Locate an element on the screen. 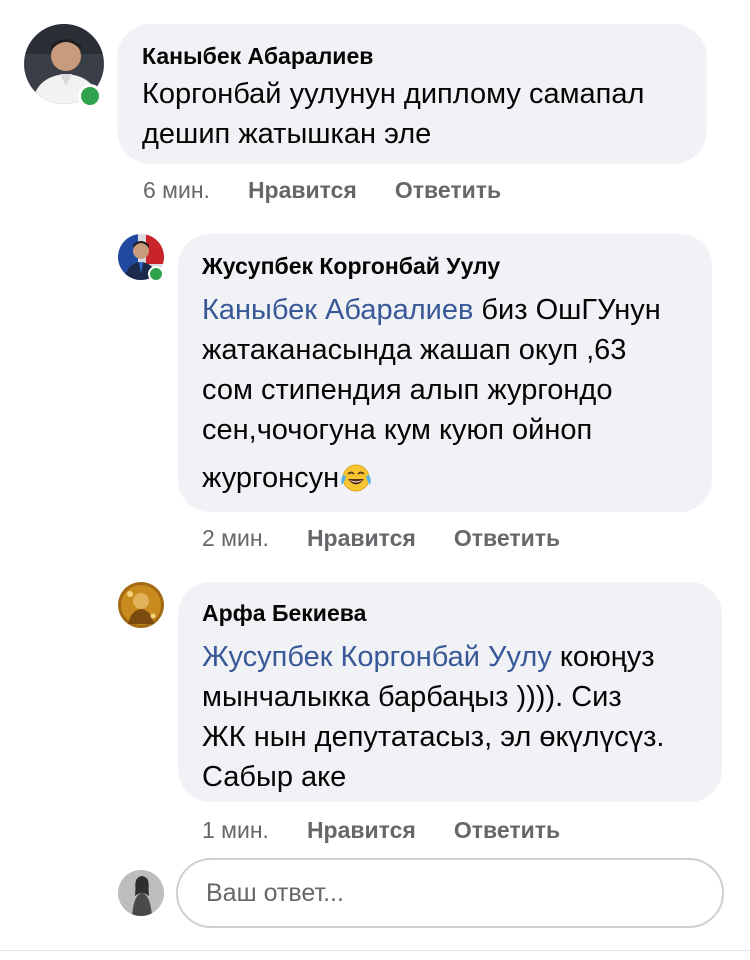 The width and height of the screenshot is (750, 960). reply-composer is located at coordinates (450, 893).